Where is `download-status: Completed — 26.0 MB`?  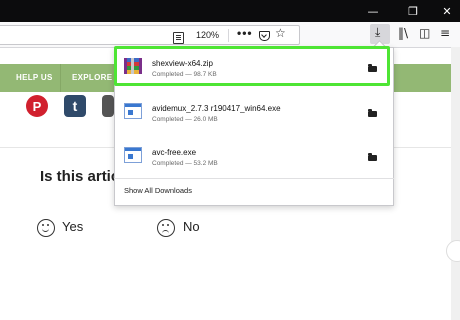
download-status: Completed — 26.0 MB is located at coordinates (185, 119).